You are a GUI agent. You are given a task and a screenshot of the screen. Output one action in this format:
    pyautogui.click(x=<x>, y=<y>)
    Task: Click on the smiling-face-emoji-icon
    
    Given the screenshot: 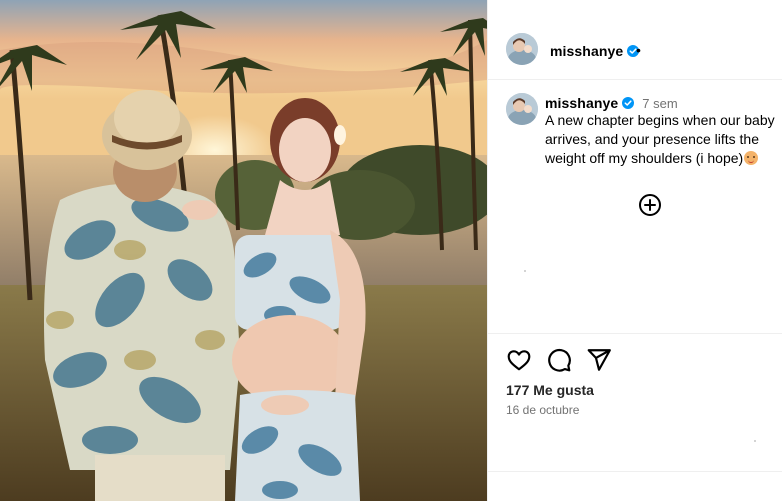 What is the action you would take?
    pyautogui.click(x=751, y=158)
    